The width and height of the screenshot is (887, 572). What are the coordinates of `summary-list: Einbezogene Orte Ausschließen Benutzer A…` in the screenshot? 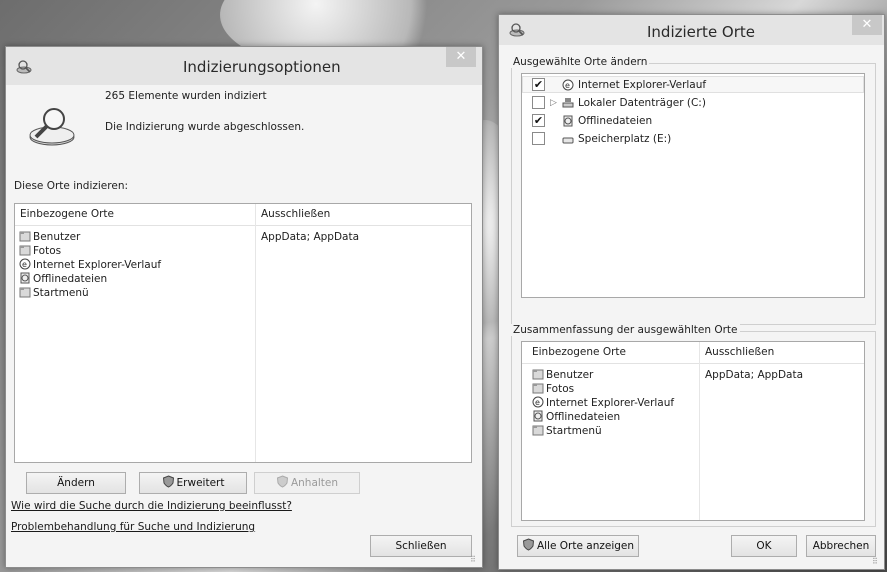 It's located at (693, 431).